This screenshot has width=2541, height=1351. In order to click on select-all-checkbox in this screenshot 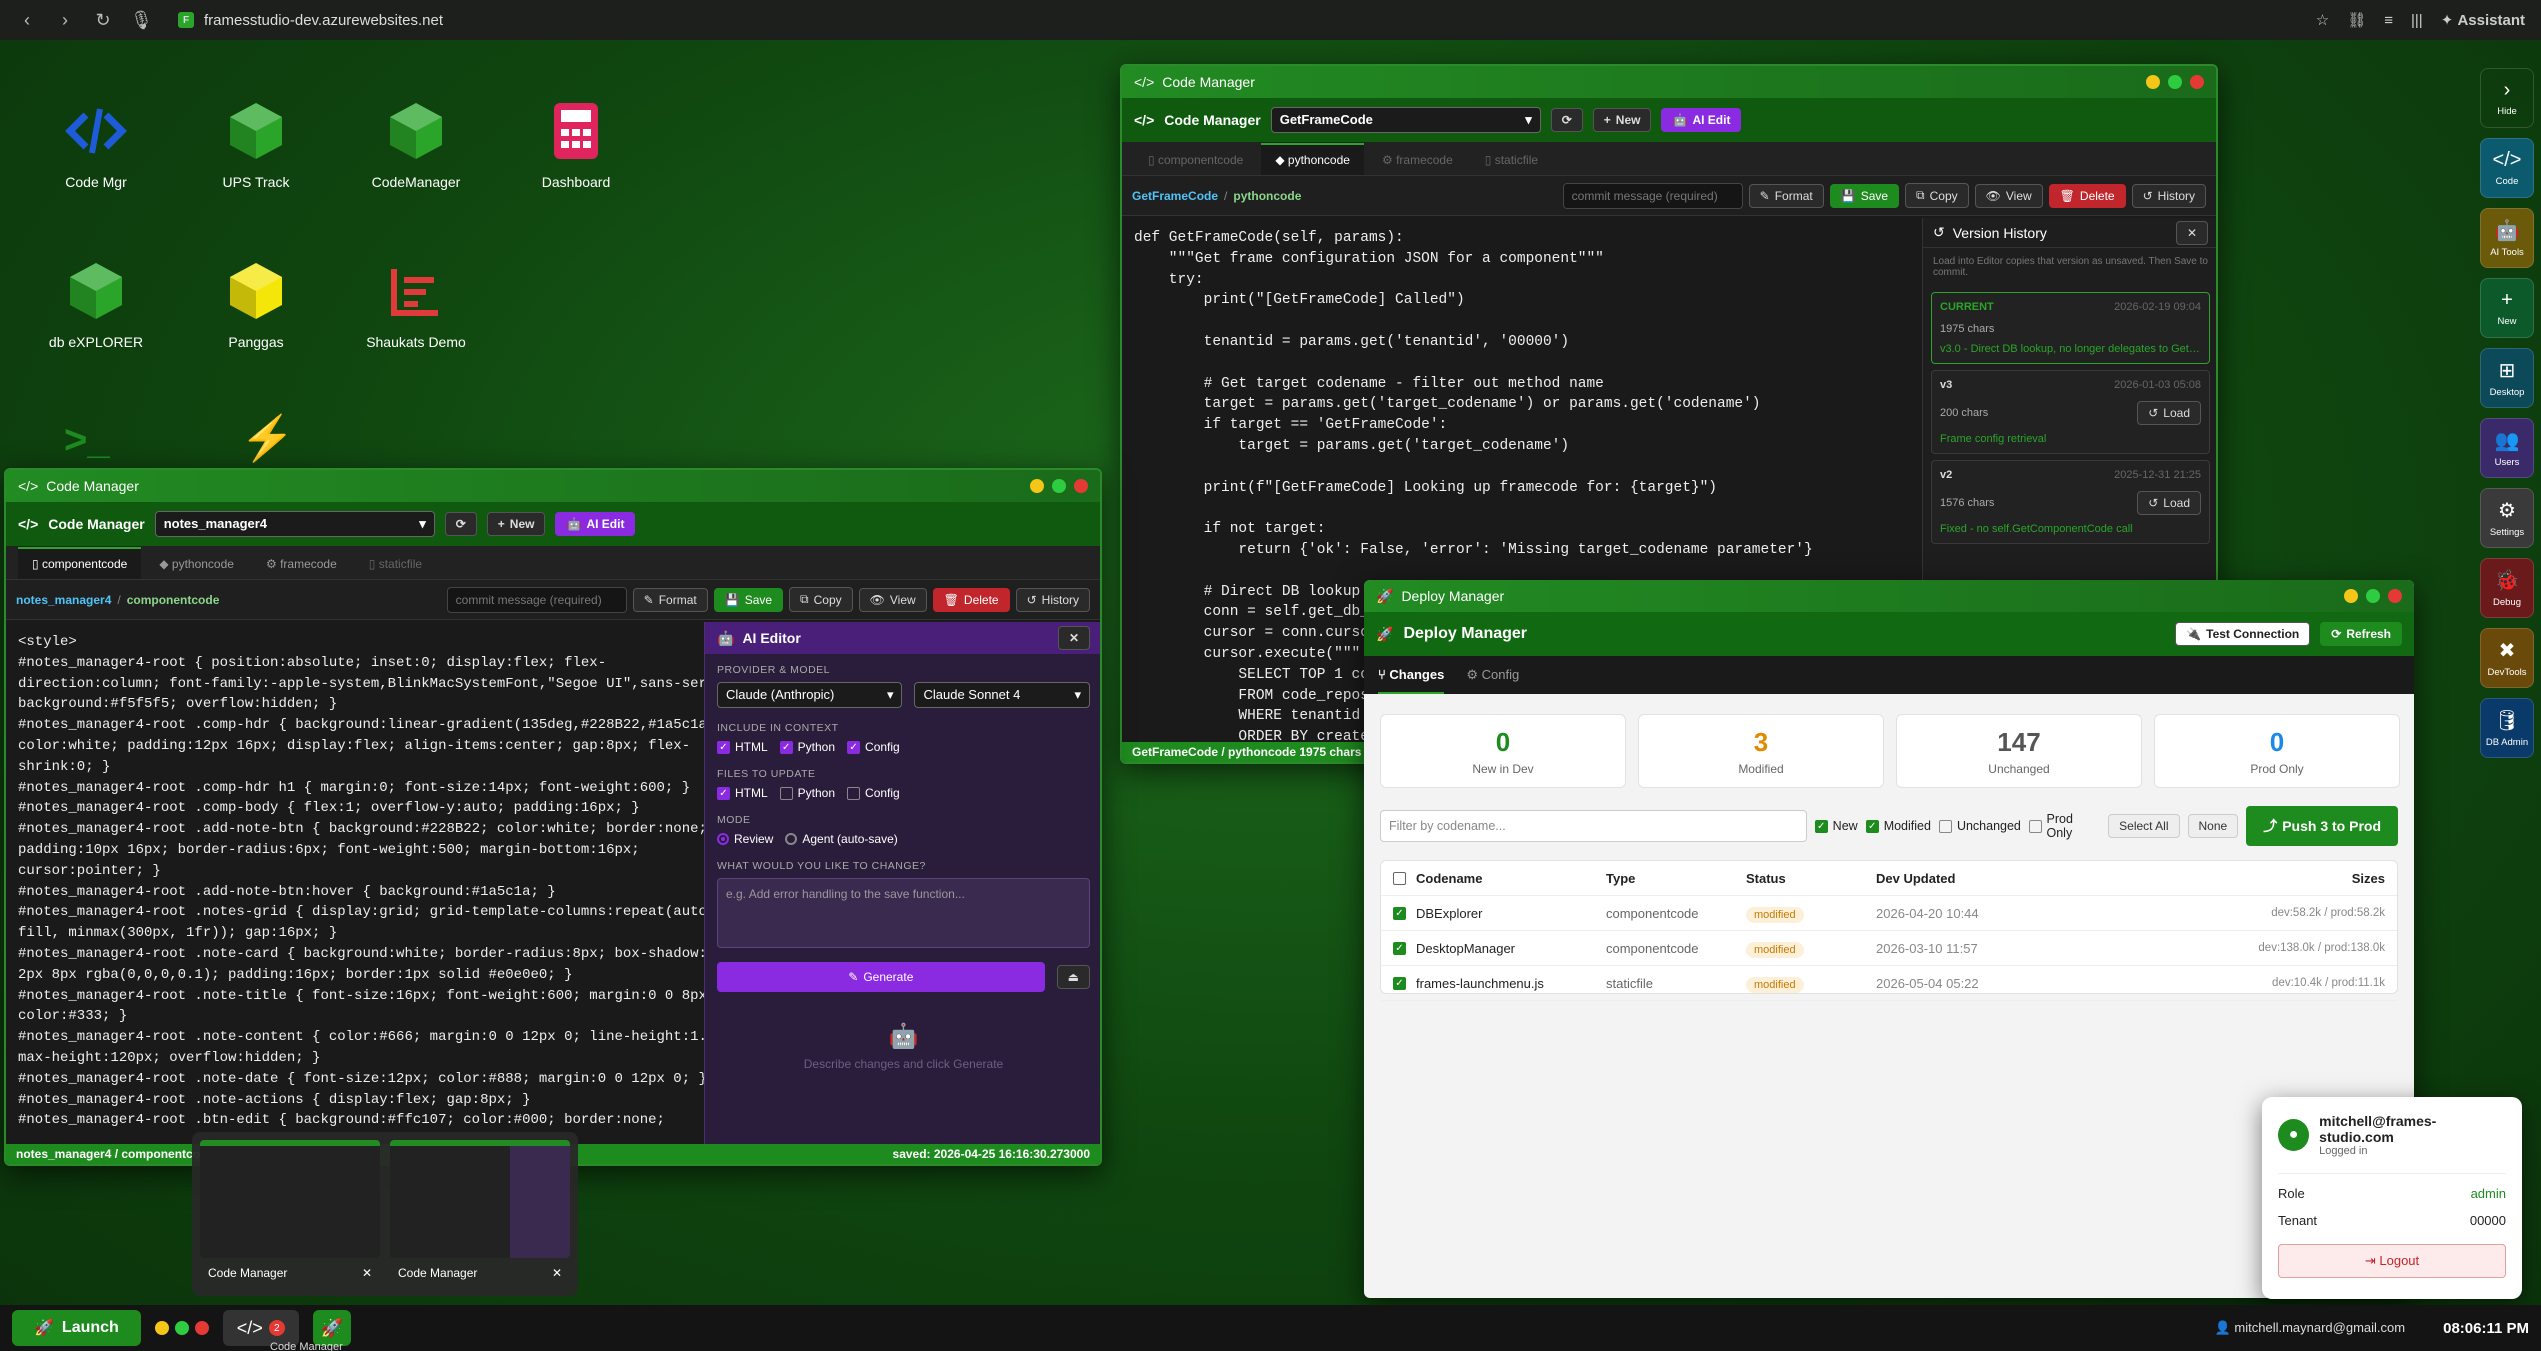, I will do `click(1399, 878)`.